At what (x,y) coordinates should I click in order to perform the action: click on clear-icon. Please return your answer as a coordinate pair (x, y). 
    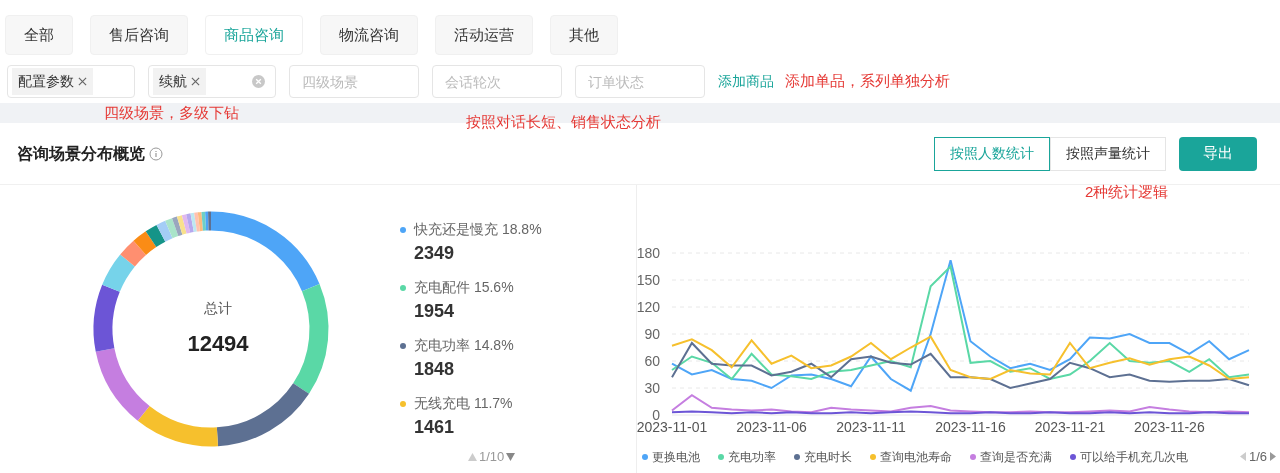
    Looking at the image, I should click on (258, 81).